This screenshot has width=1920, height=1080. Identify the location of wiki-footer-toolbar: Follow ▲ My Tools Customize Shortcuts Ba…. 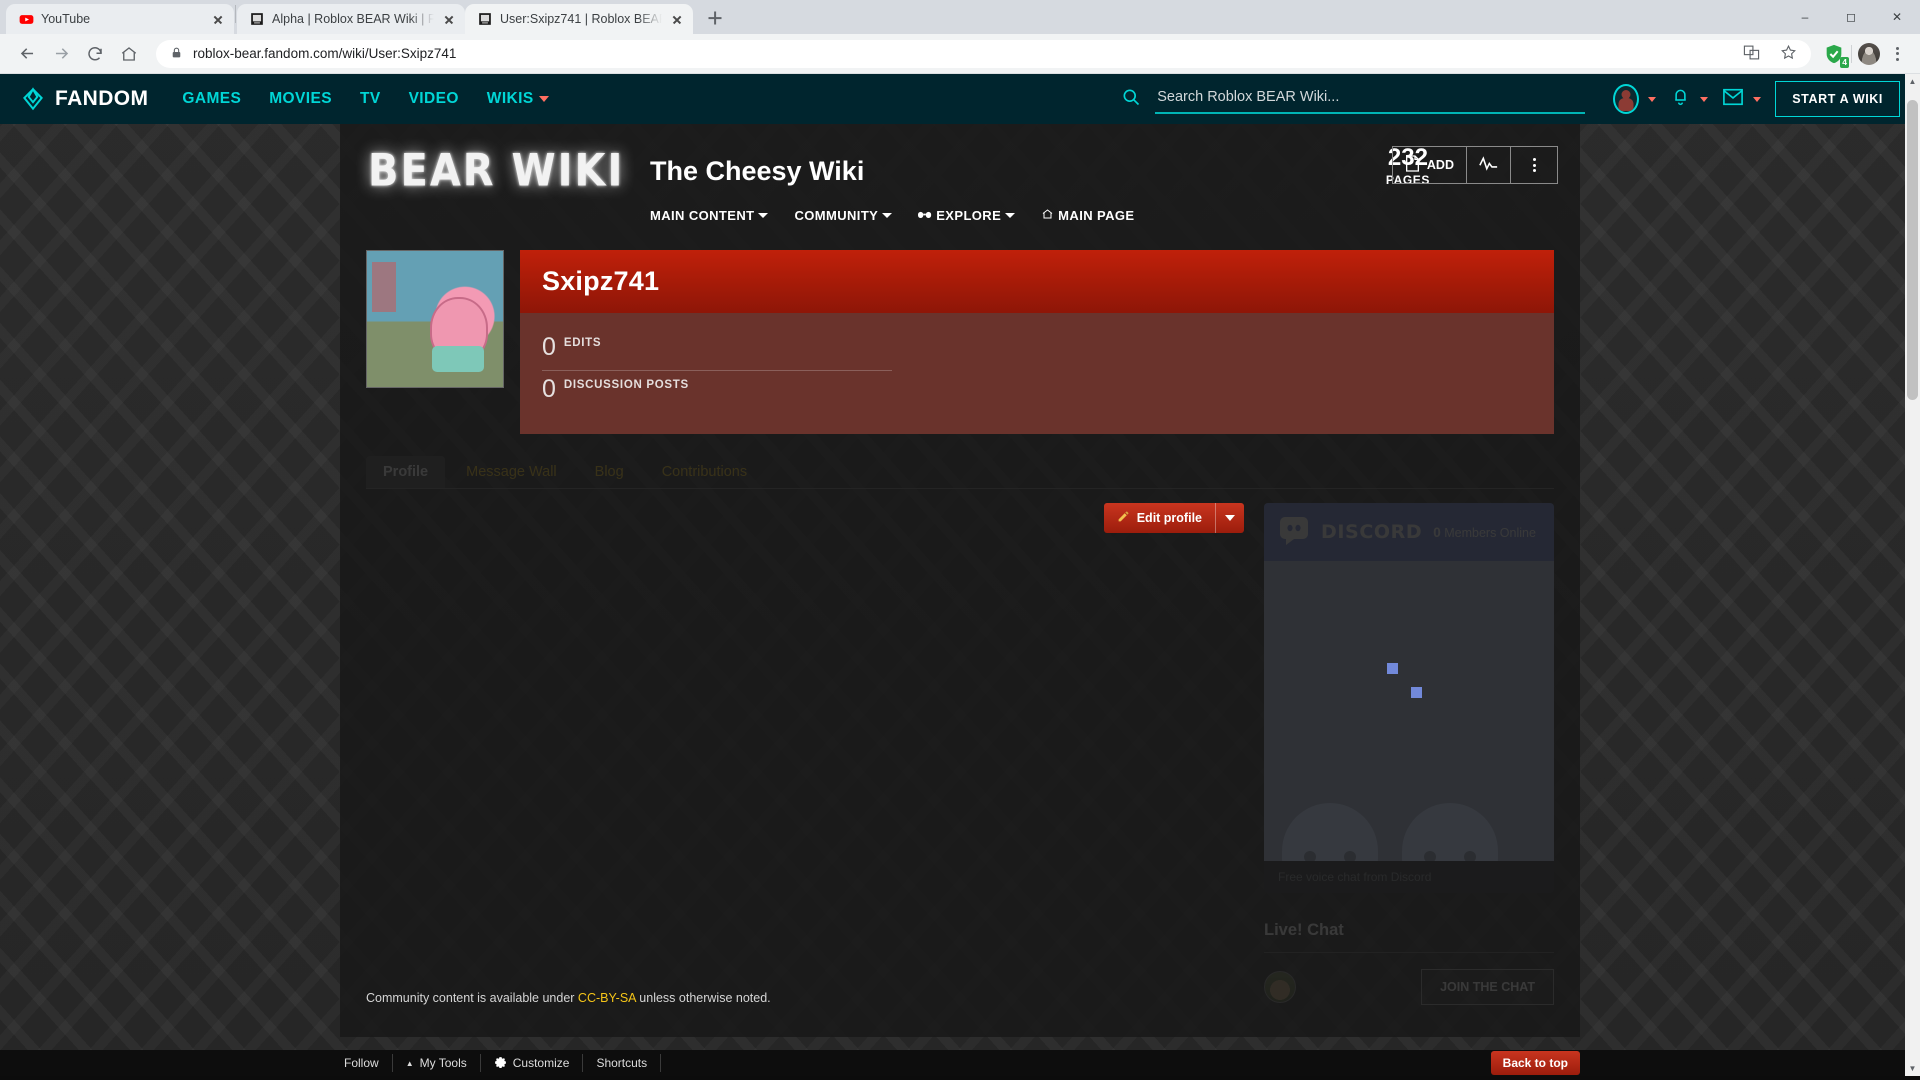
(960, 1063).